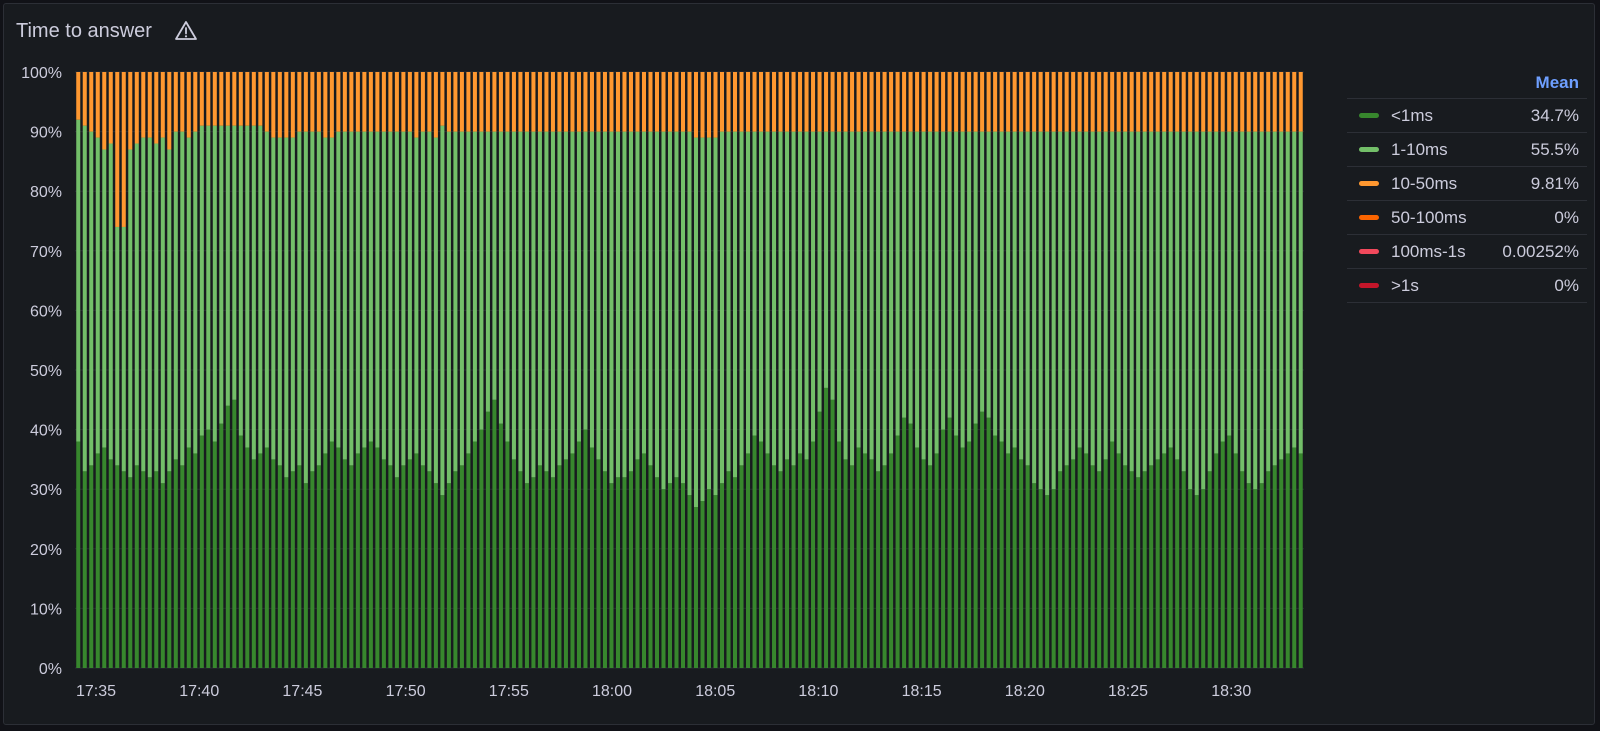 The width and height of the screenshot is (1600, 731). I want to click on legend-item: 100ms-1s 0.00252%, so click(1467, 252).